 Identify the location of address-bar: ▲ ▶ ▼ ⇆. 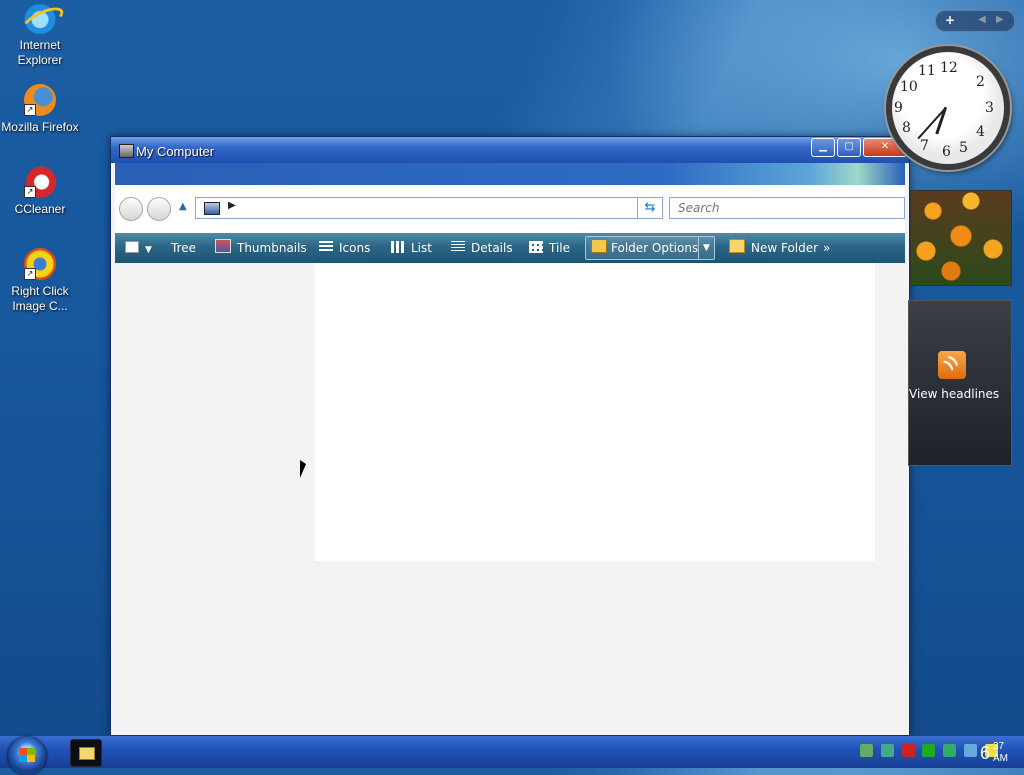
(510, 209).